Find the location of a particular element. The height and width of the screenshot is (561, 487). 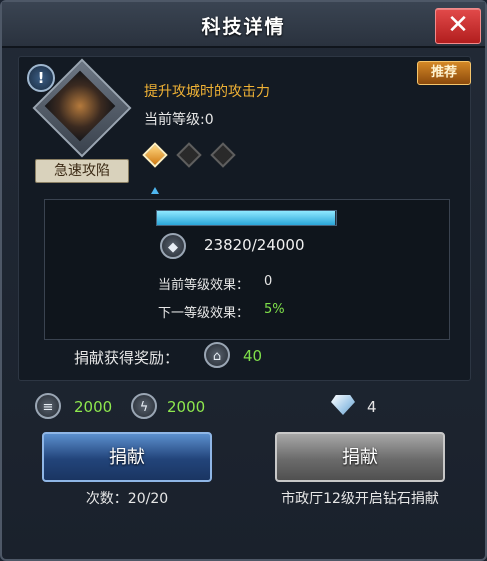

title-bar: 科技详情 is located at coordinates (243, 25).